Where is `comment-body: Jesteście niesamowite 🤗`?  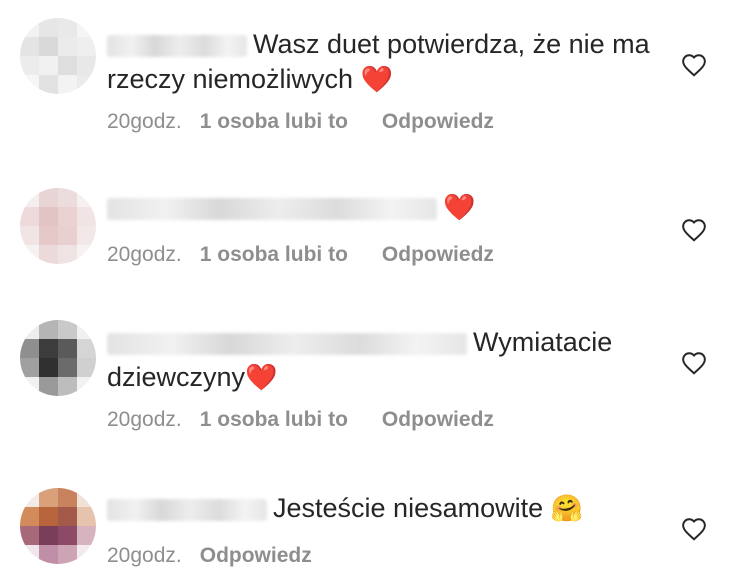
comment-body: Jesteście niesamowite 🤗 is located at coordinates (384, 508).